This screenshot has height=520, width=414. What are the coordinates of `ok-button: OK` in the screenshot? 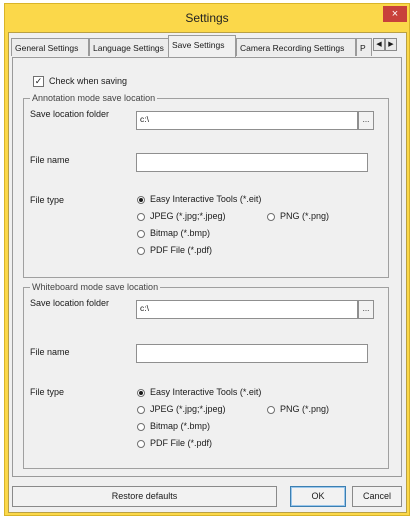 It's located at (318, 496).